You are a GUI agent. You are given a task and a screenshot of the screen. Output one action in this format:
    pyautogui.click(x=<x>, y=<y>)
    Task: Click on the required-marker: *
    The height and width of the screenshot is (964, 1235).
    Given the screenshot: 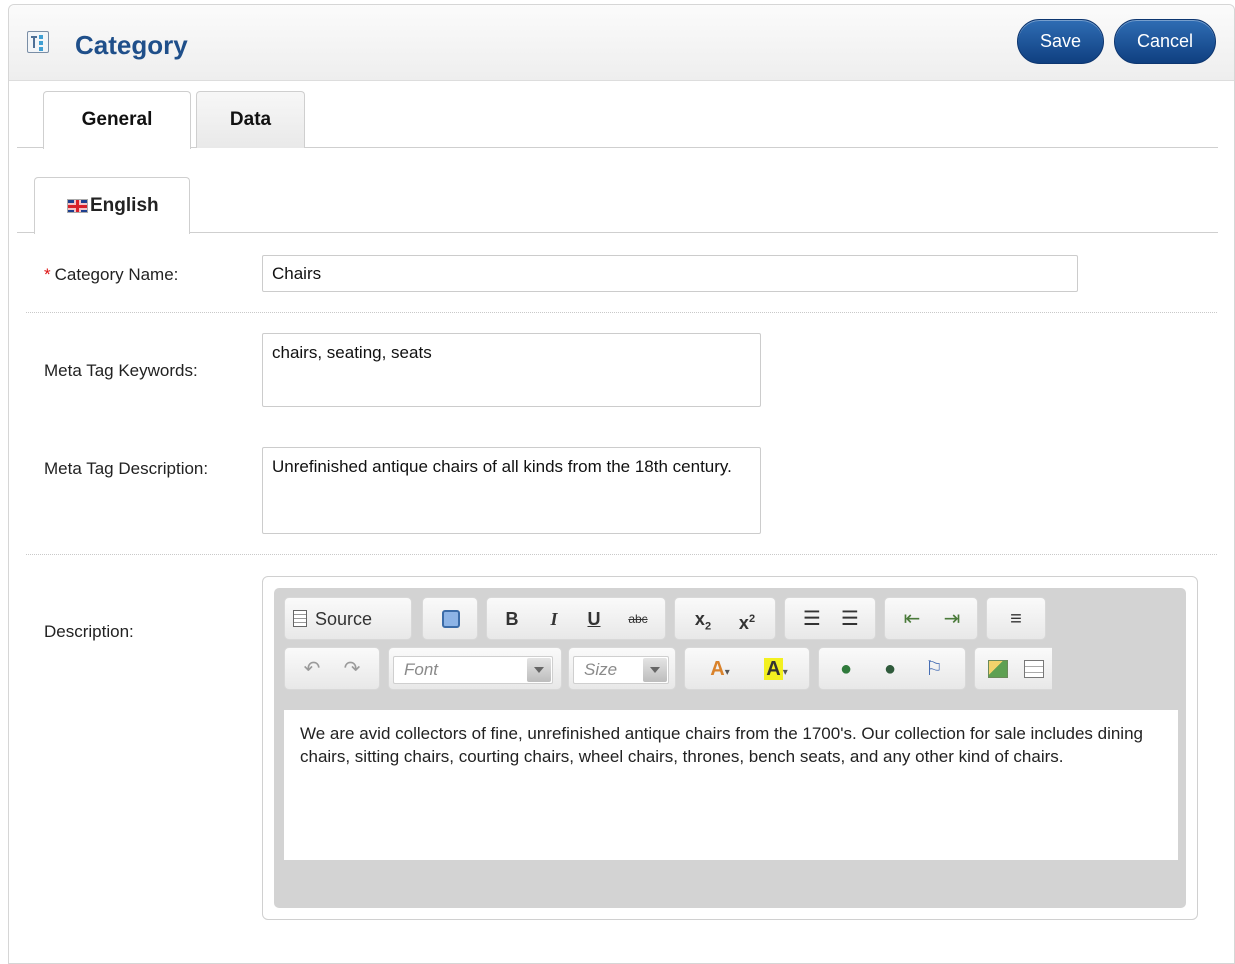 What is the action you would take?
    pyautogui.click(x=47, y=274)
    